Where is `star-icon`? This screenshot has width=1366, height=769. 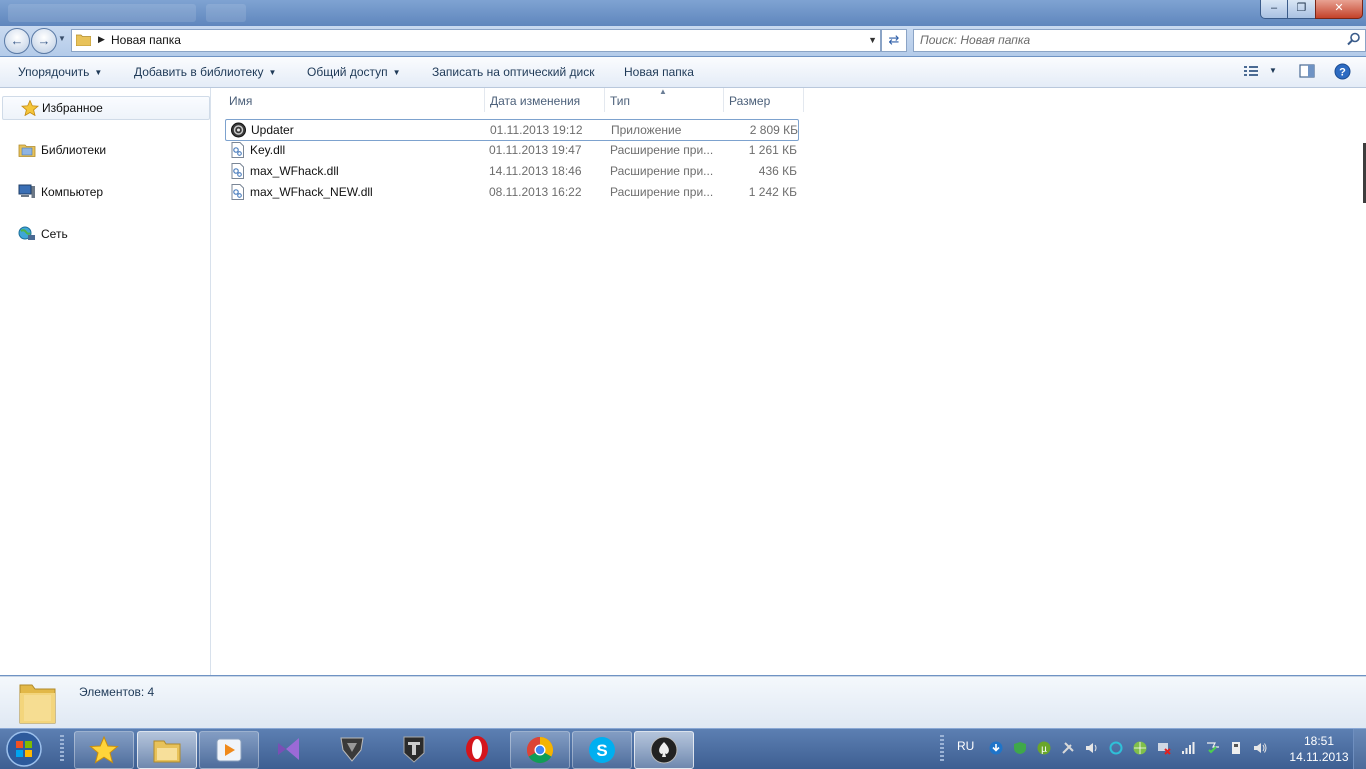
star-icon is located at coordinates (30, 108).